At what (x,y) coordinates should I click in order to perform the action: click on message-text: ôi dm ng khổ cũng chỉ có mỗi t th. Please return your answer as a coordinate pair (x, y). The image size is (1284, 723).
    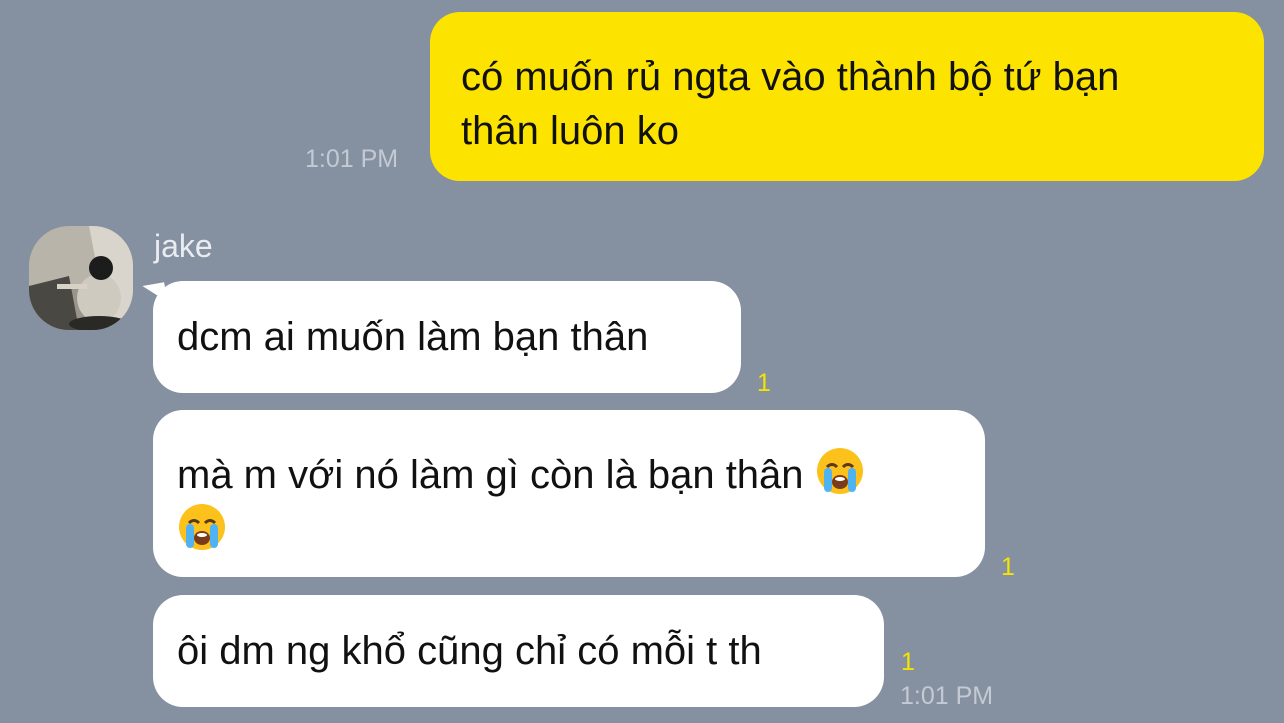
    Looking at the image, I should click on (469, 651).